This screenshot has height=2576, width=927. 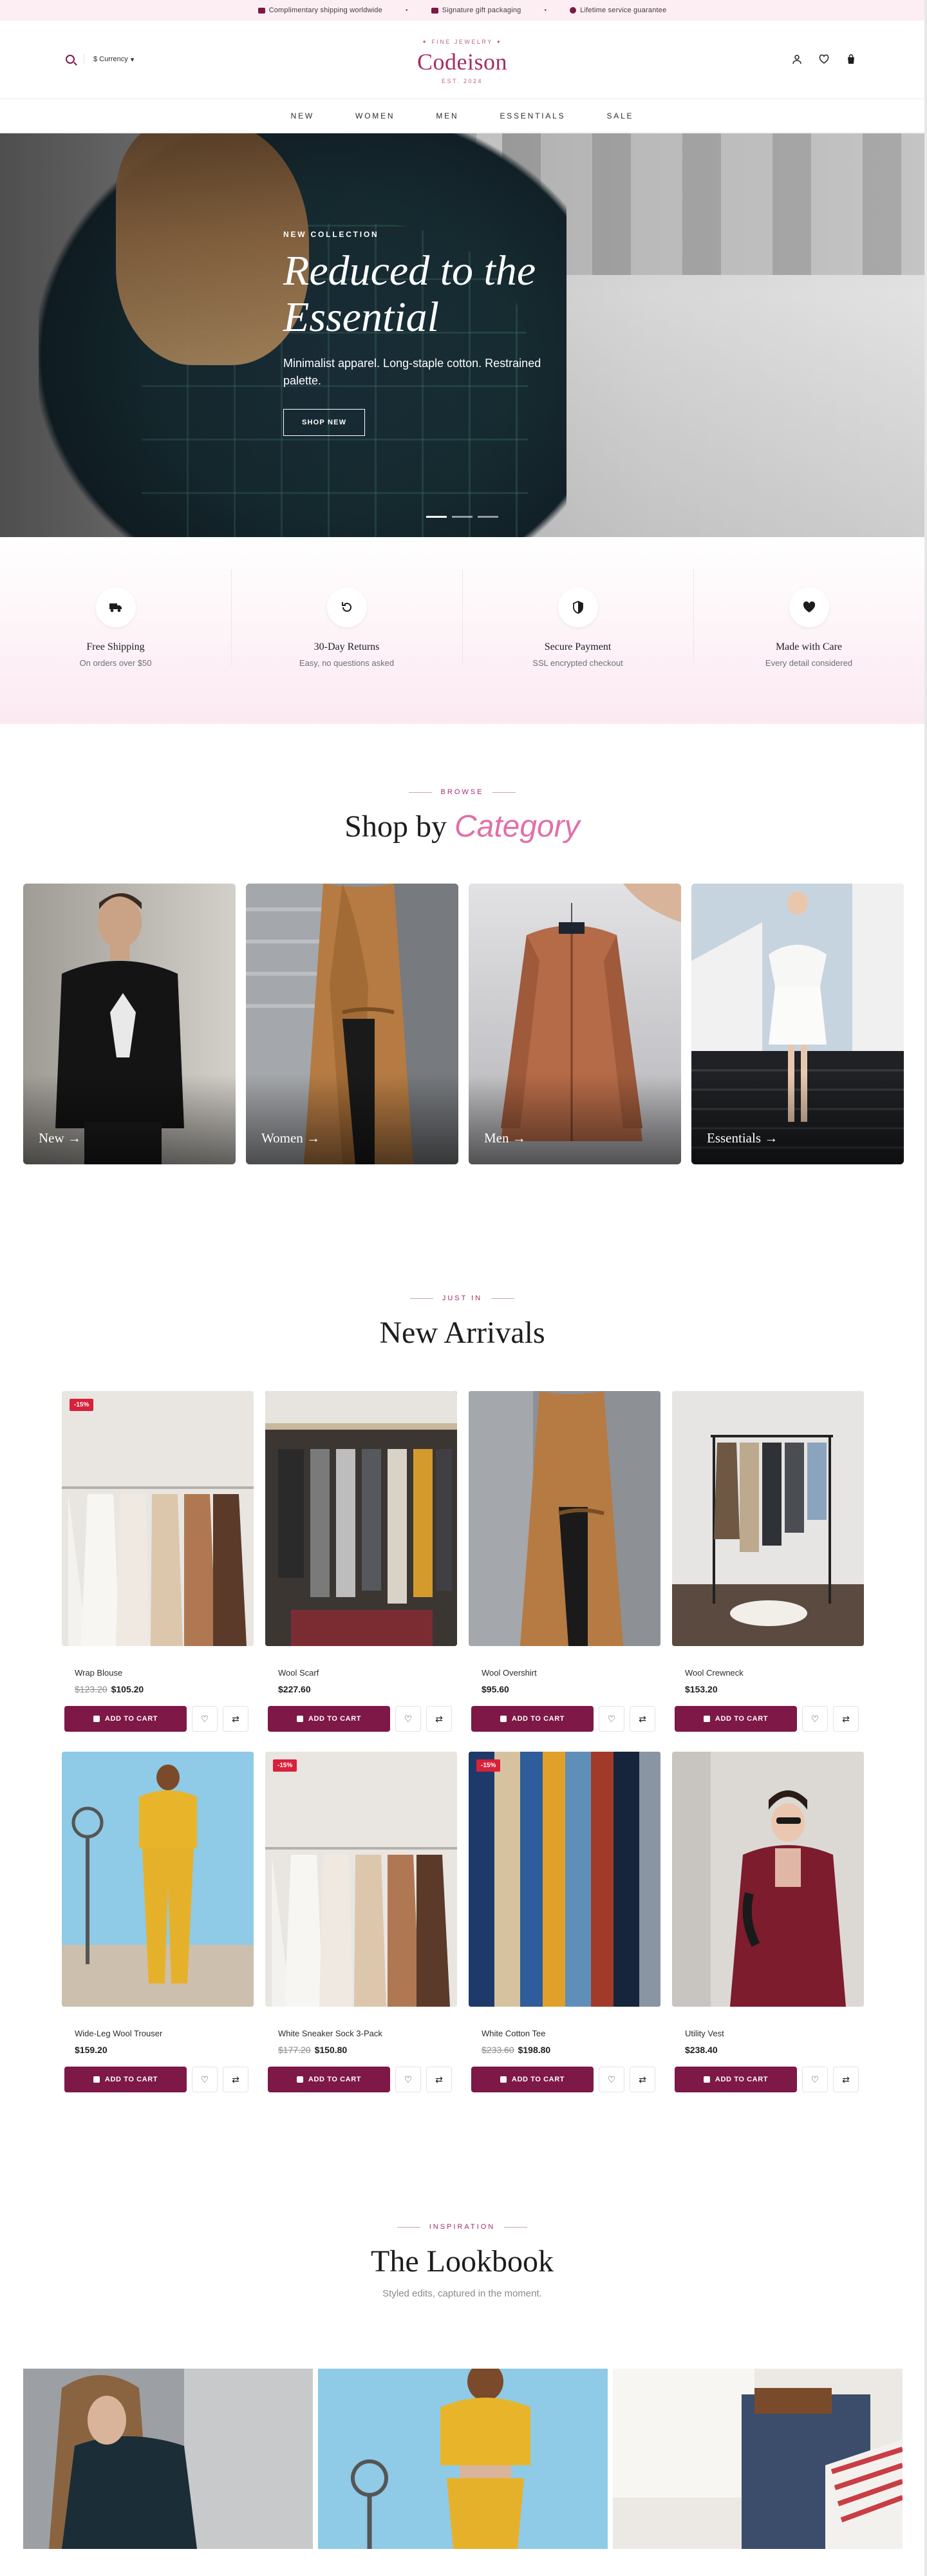 What do you see at coordinates (797, 60) in the screenshot?
I see `user-icon` at bounding box center [797, 60].